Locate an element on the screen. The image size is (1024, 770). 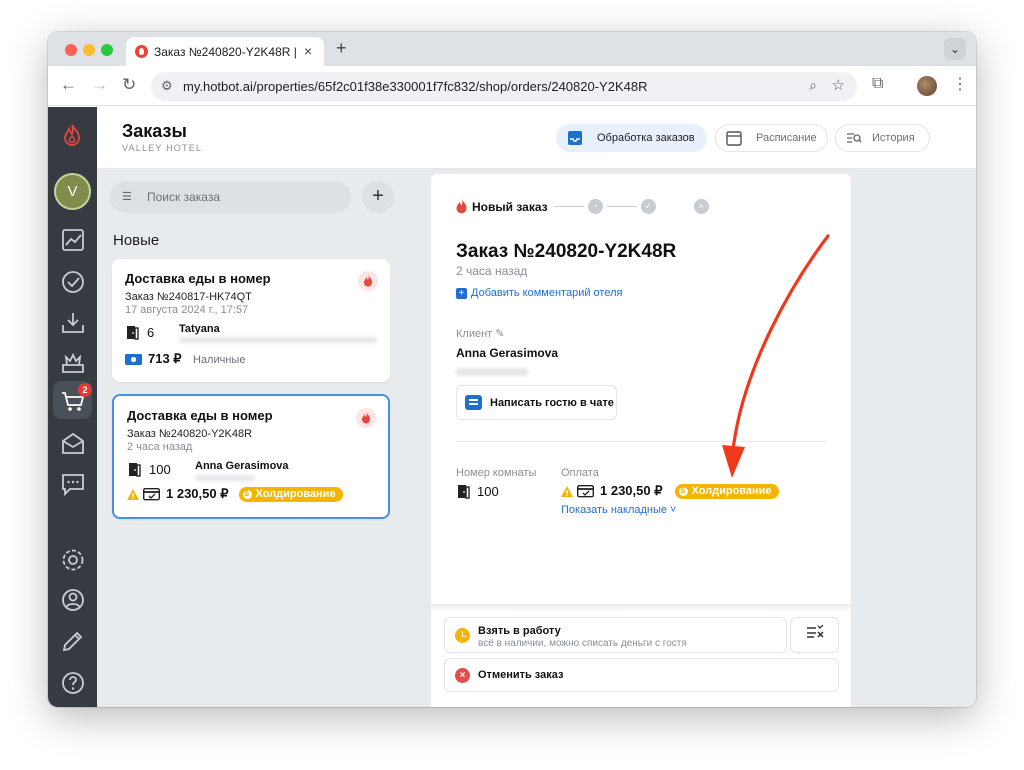
edit-pencil-icon: ✎ is located at coordinates (499, 334).